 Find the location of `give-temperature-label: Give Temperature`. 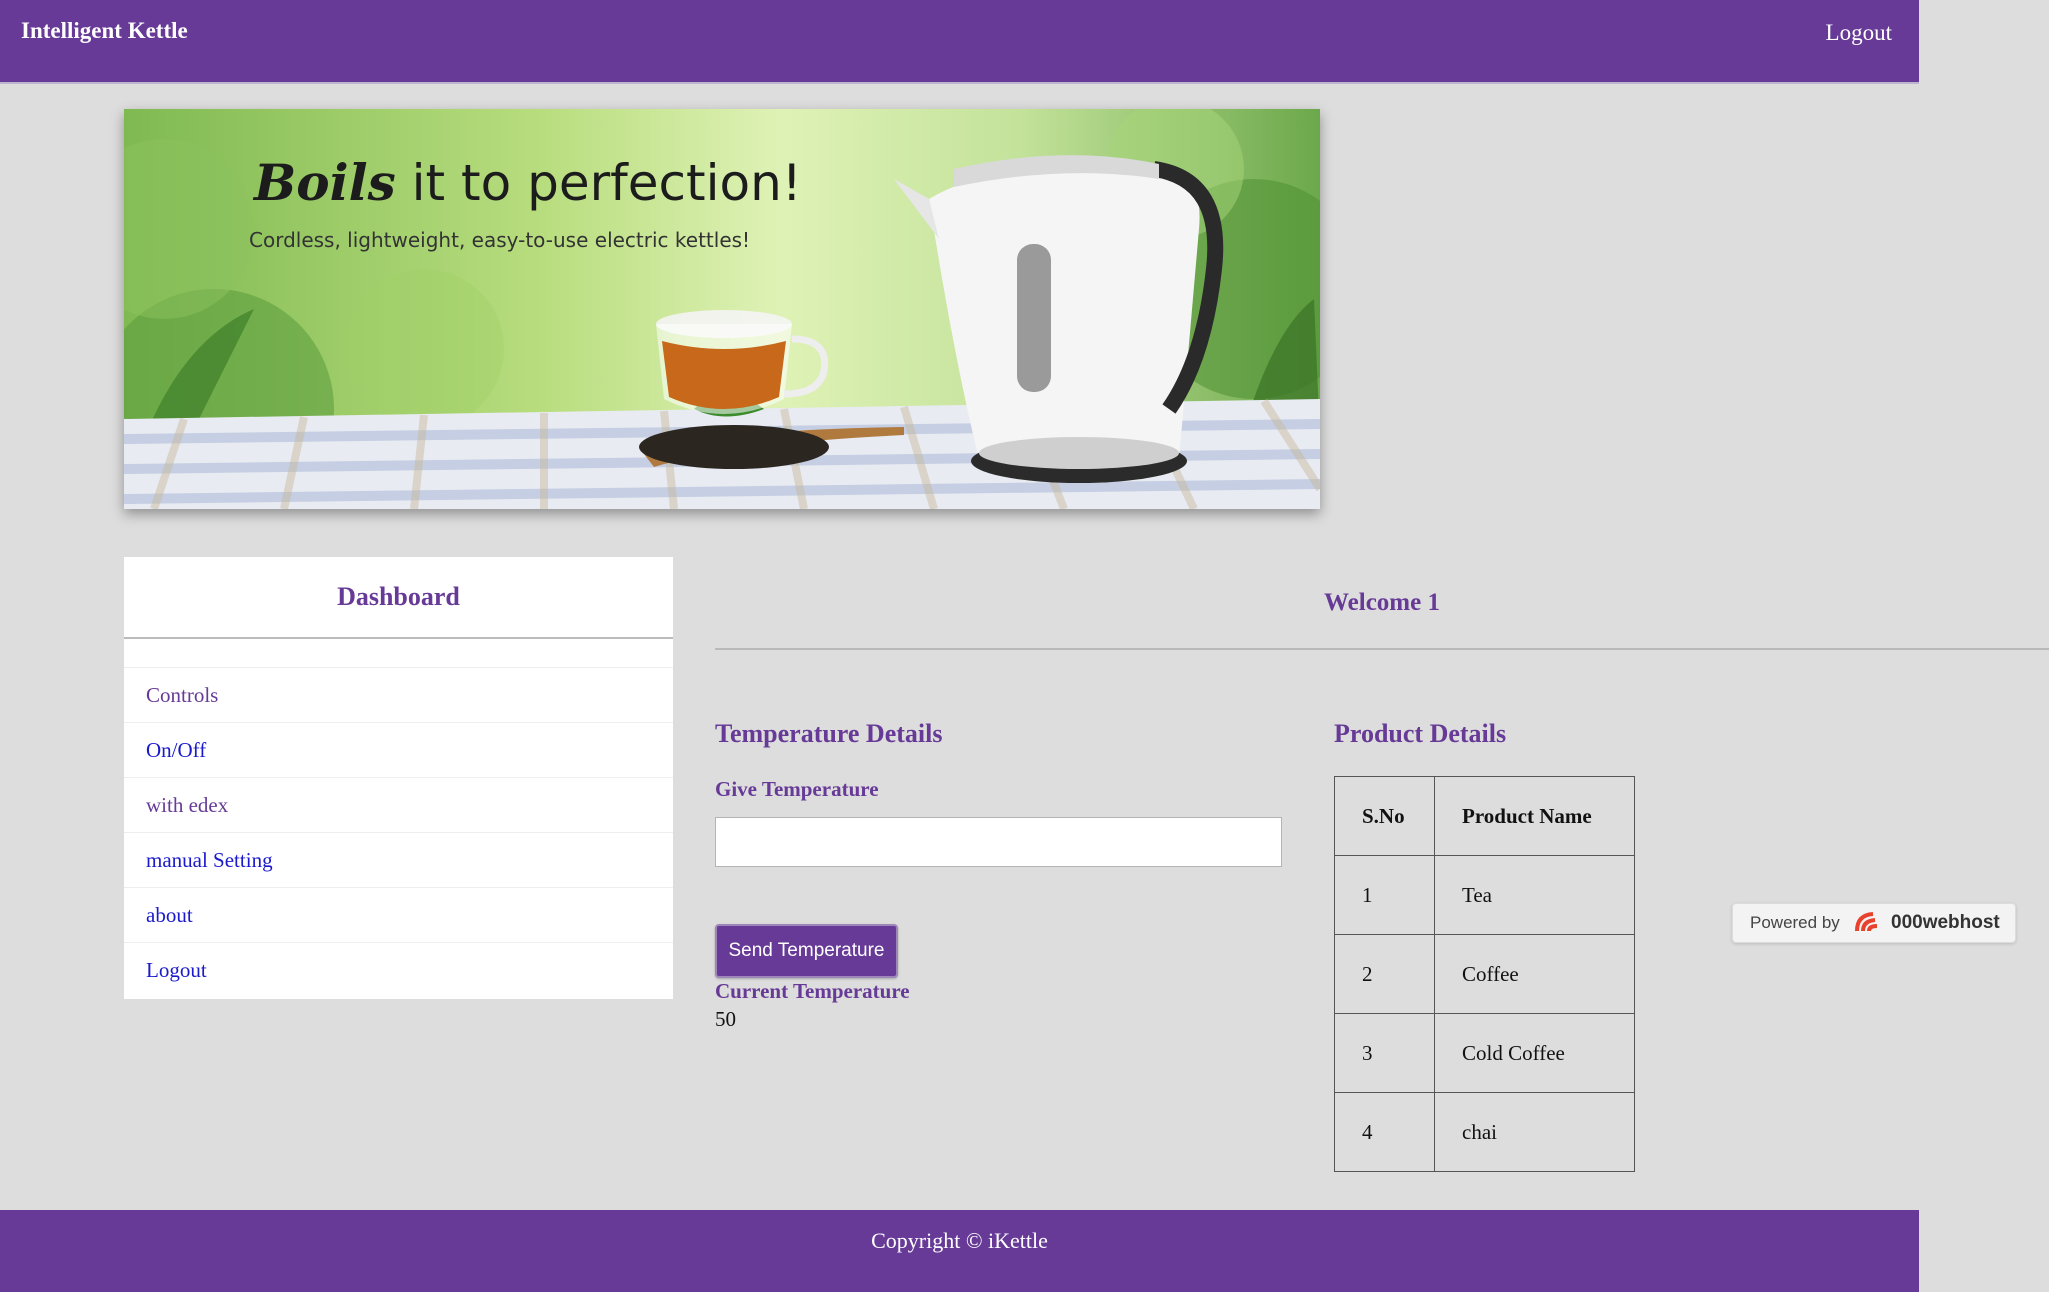

give-temperature-label: Give Temperature is located at coordinates (797, 789).